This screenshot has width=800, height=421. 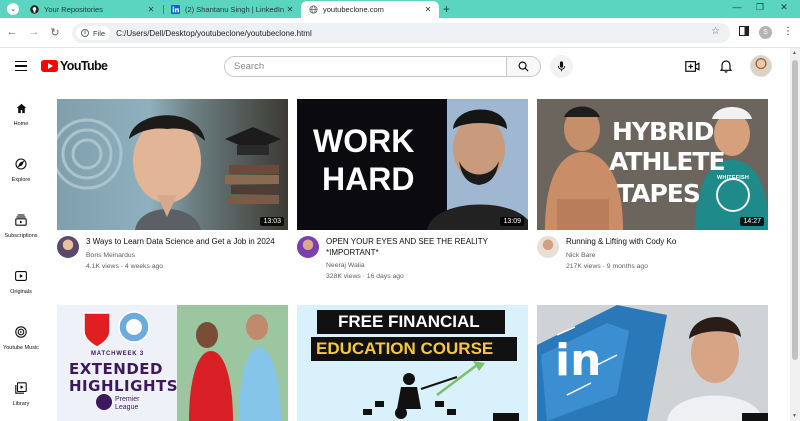 I want to click on video-thumbnail: 13:03, so click(x=172, y=164).